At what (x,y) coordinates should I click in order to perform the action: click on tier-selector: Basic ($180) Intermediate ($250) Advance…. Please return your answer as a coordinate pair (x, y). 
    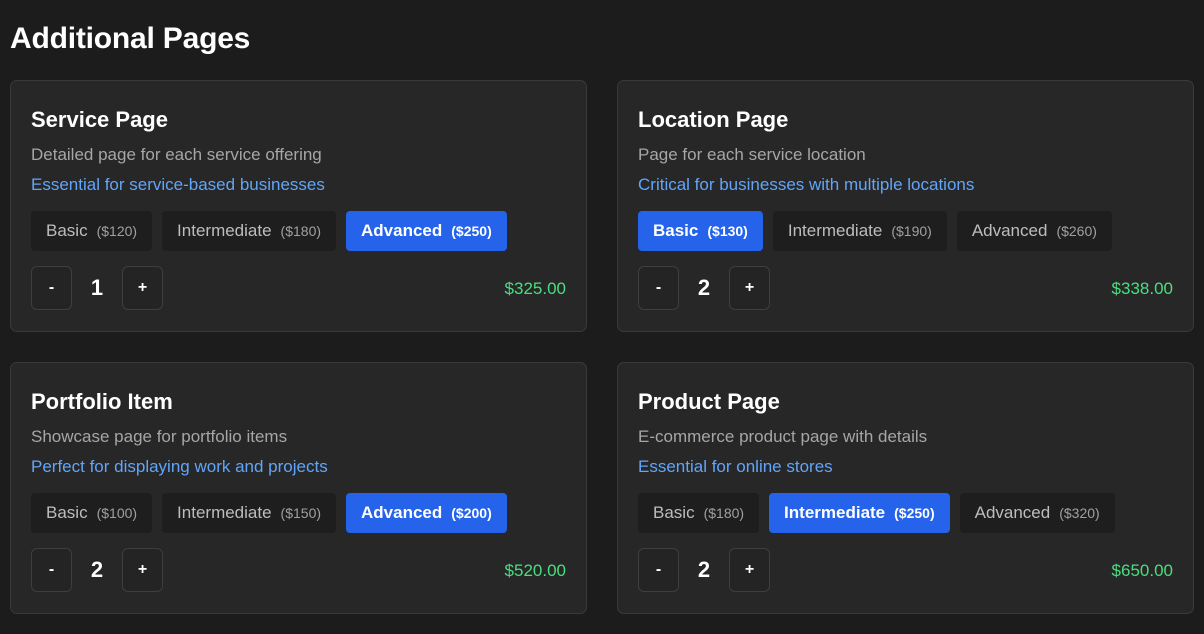
    Looking at the image, I should click on (876, 513).